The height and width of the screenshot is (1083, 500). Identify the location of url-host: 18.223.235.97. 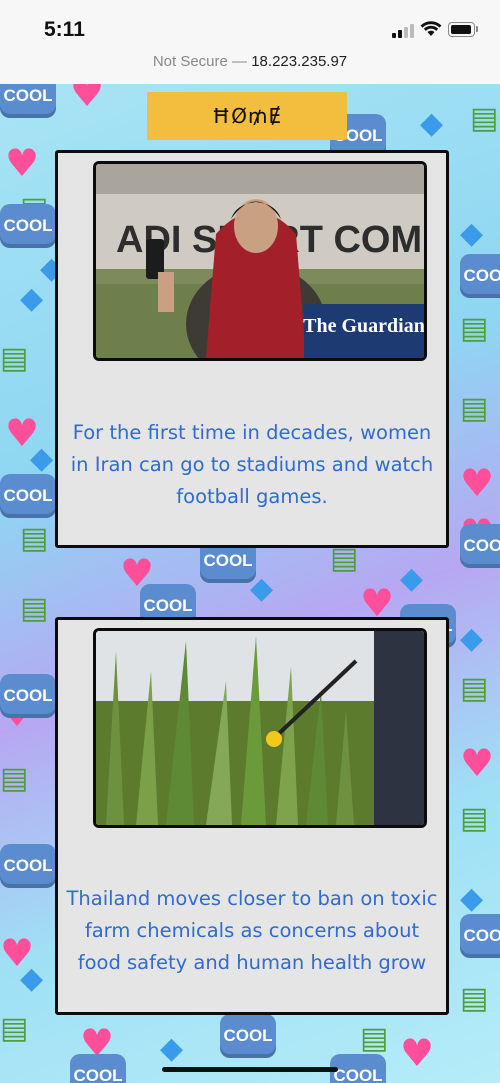
(299, 61).